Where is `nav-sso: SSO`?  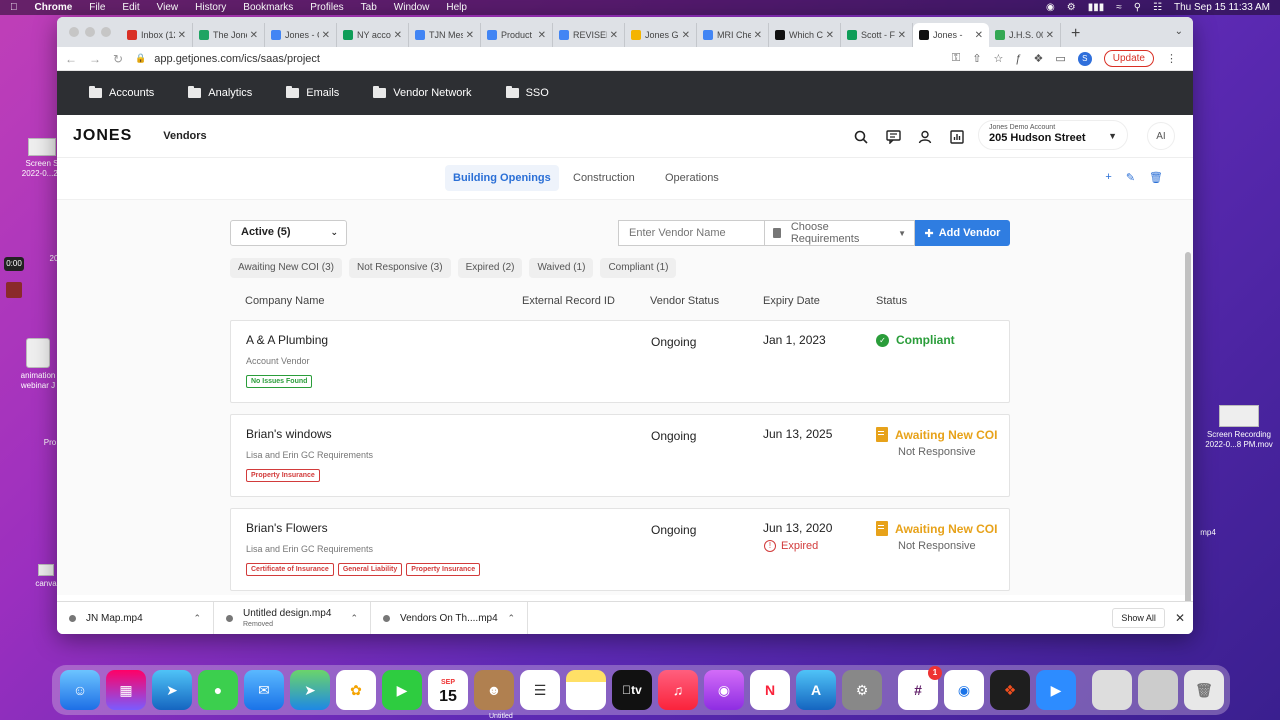
nav-sso: SSO is located at coordinates (527, 92).